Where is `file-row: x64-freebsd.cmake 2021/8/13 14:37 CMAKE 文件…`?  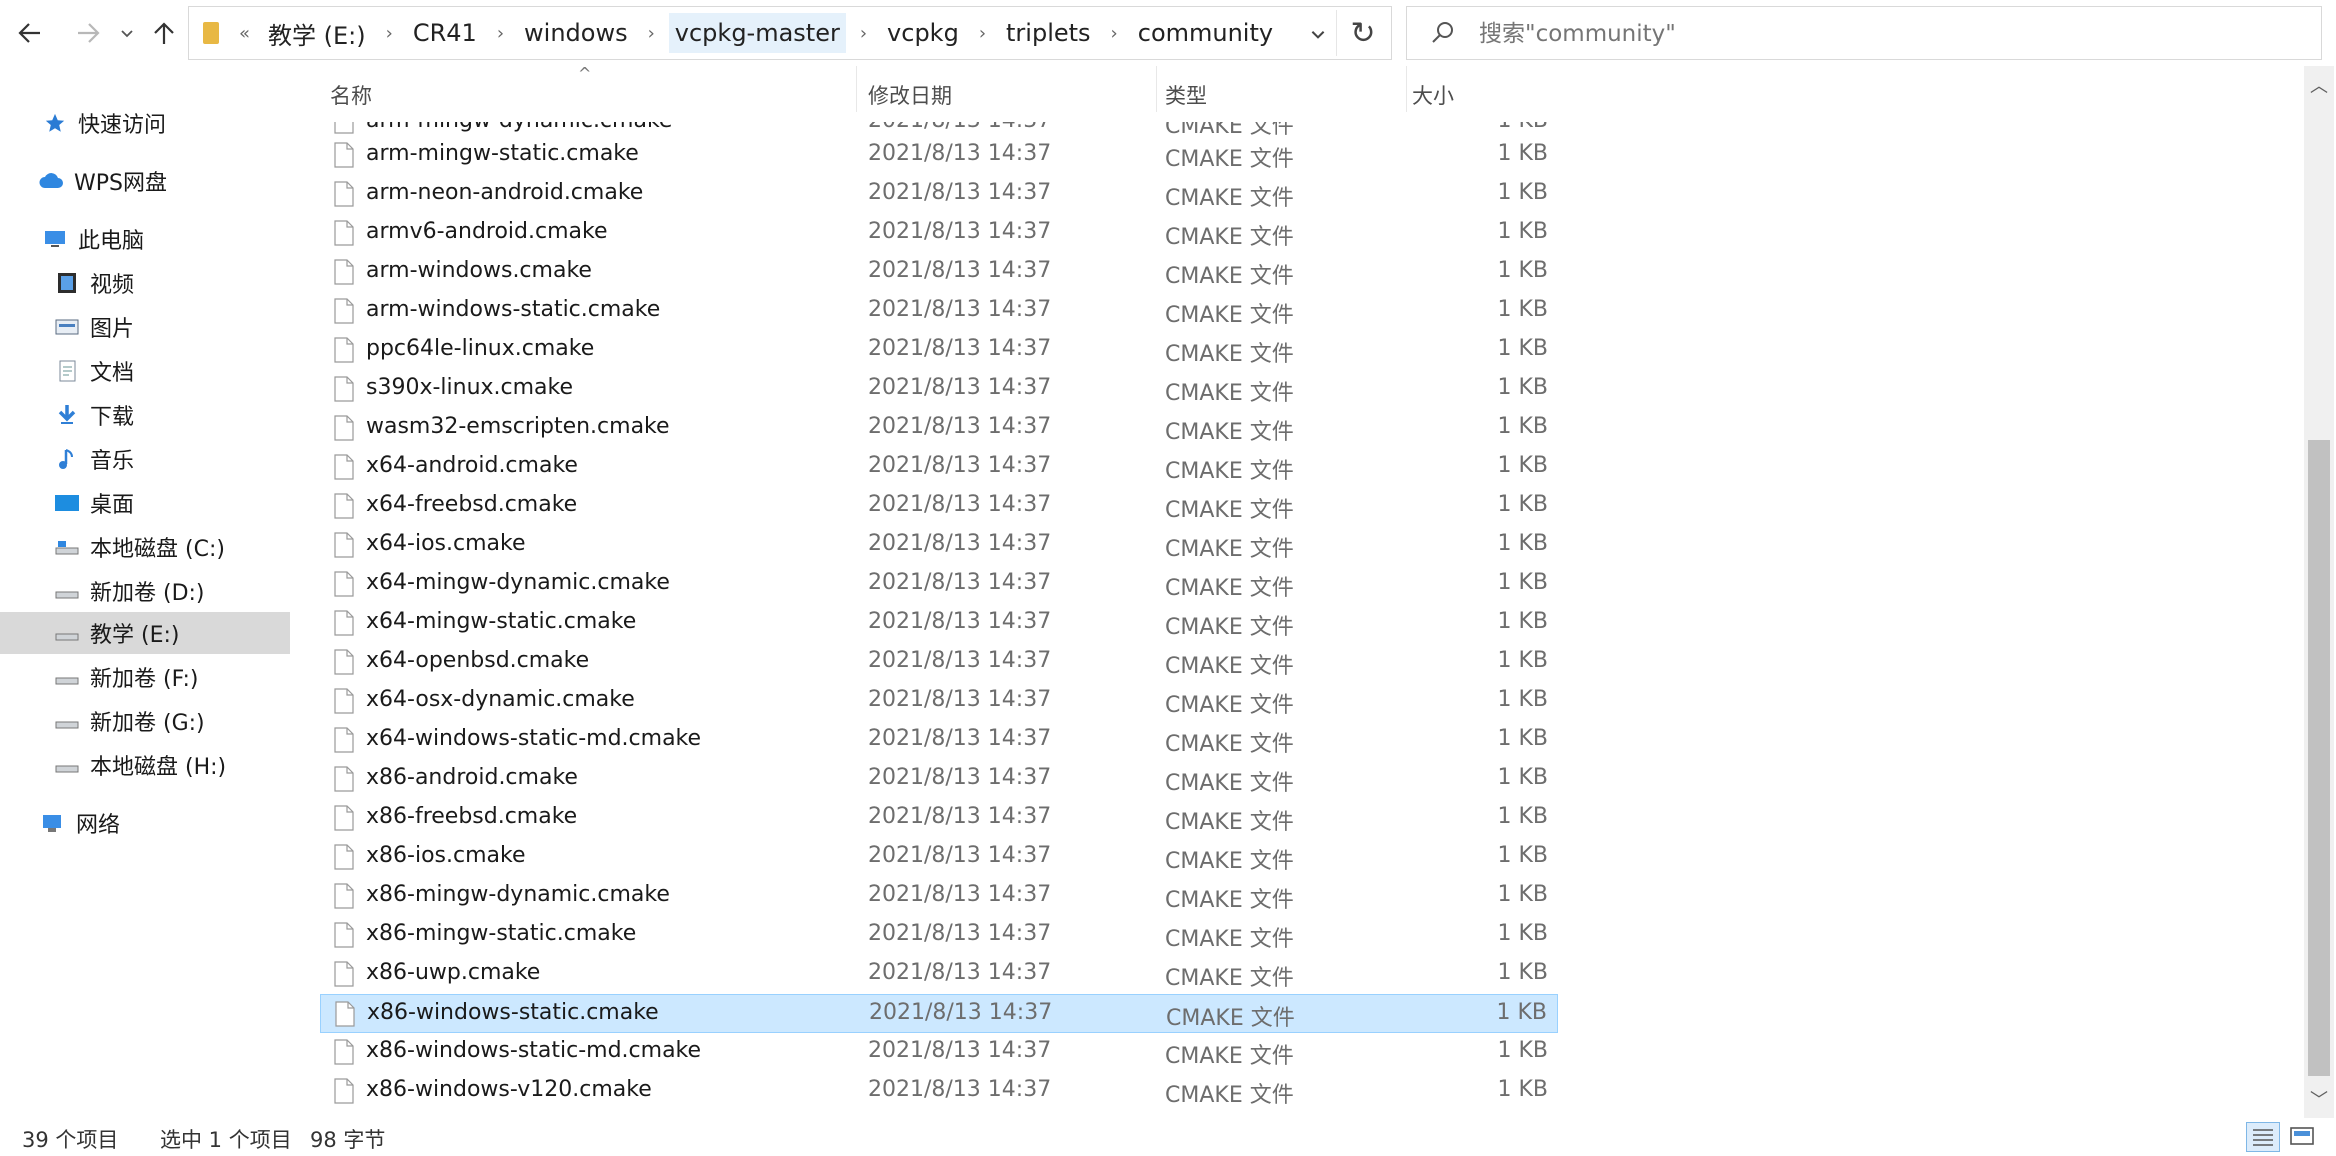 file-row: x64-freebsd.cmake 2021/8/13 14:37 CMAKE 文件… is located at coordinates (939, 506).